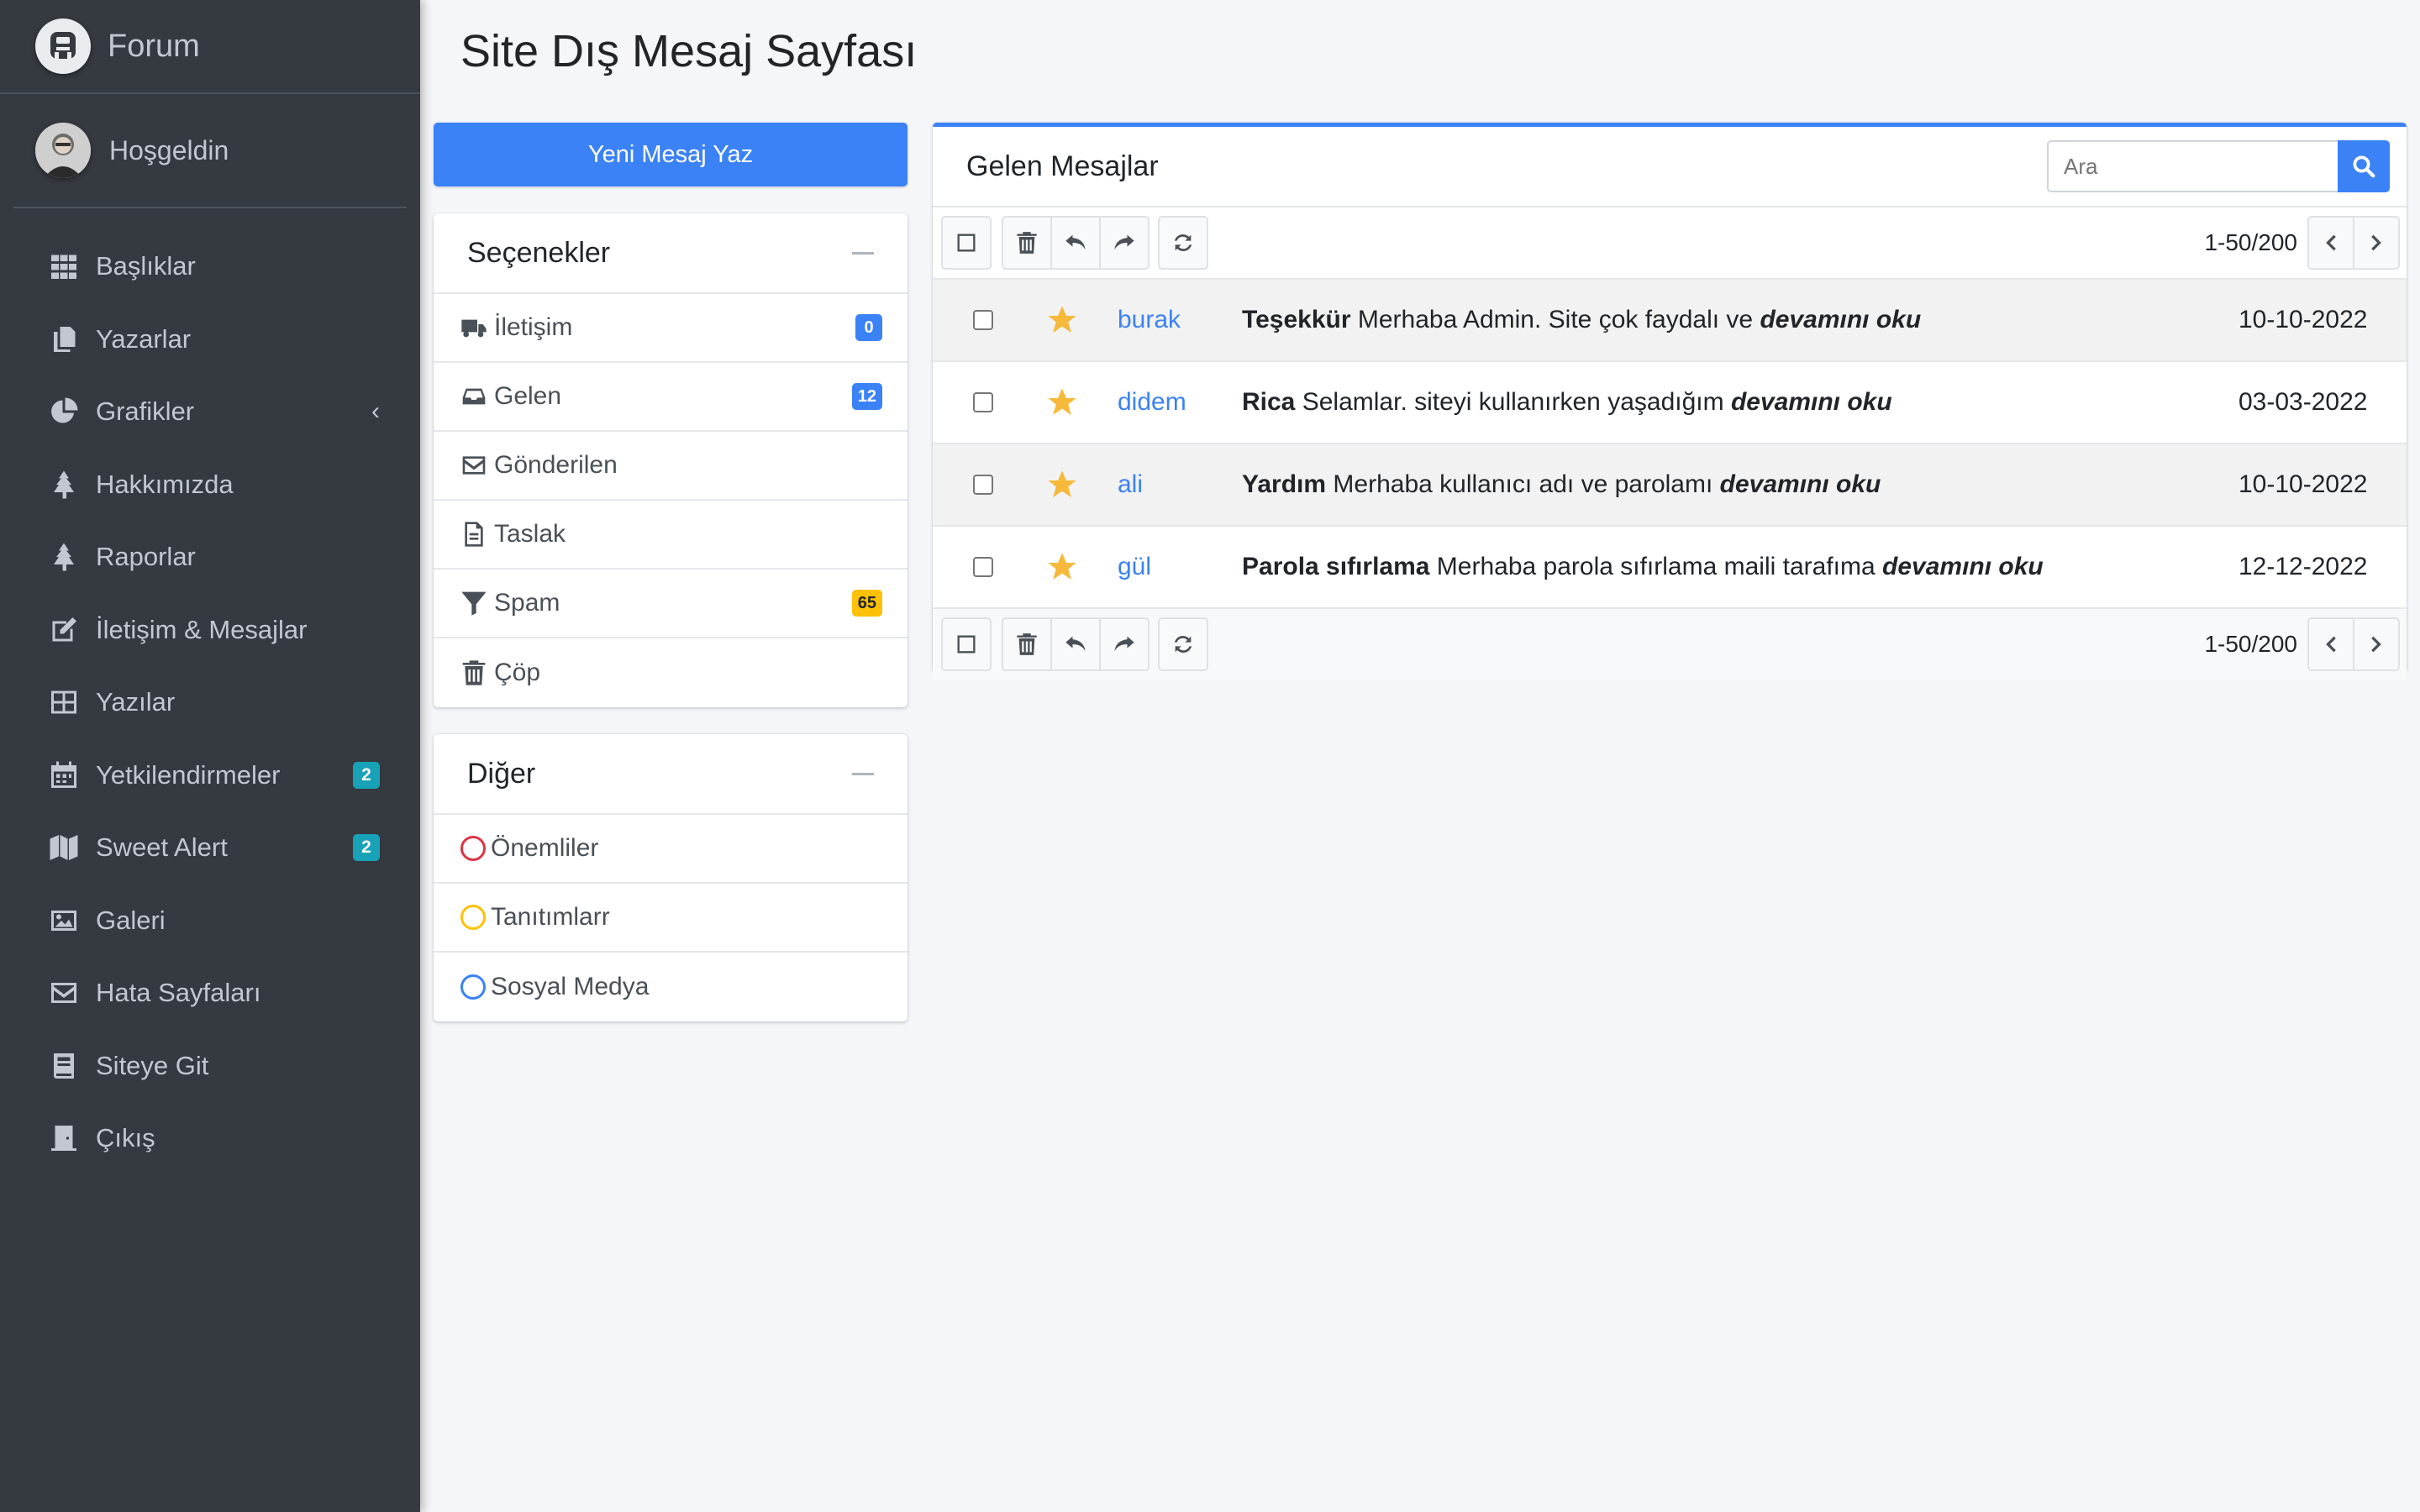 The height and width of the screenshot is (1512, 2420). I want to click on sidebar-item-galeri: Galeri, so click(210, 921).